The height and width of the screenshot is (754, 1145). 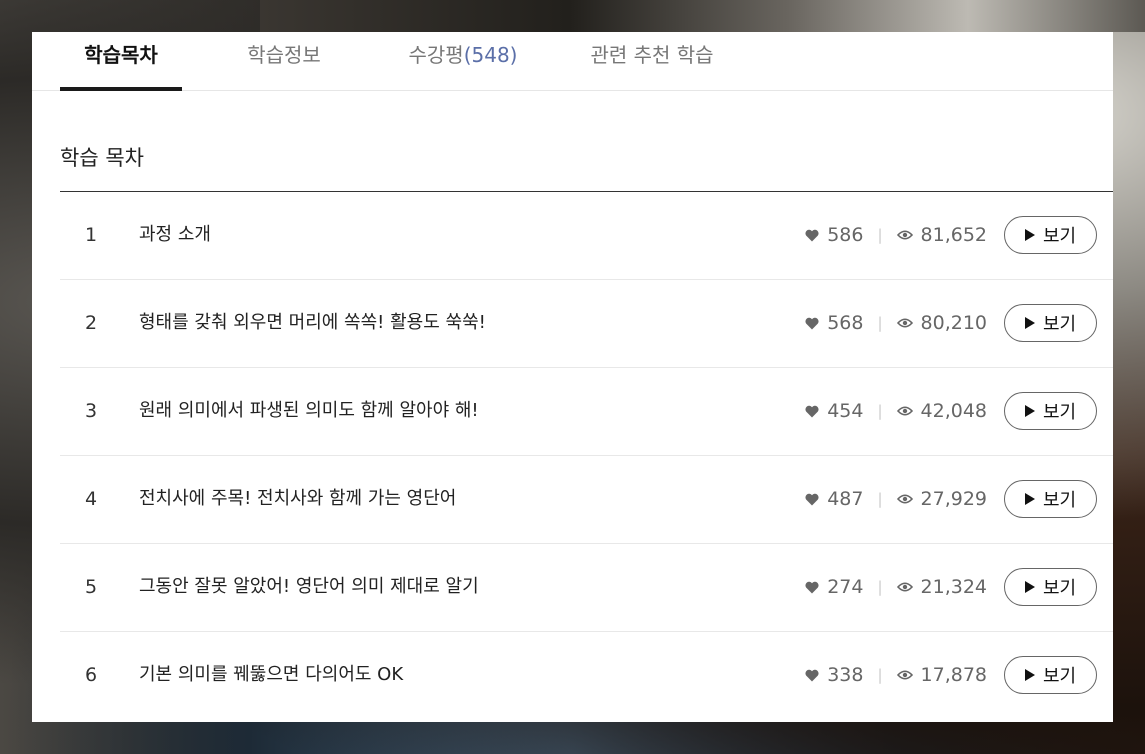 I want to click on tab-label: 학습정보, so click(x=284, y=55).